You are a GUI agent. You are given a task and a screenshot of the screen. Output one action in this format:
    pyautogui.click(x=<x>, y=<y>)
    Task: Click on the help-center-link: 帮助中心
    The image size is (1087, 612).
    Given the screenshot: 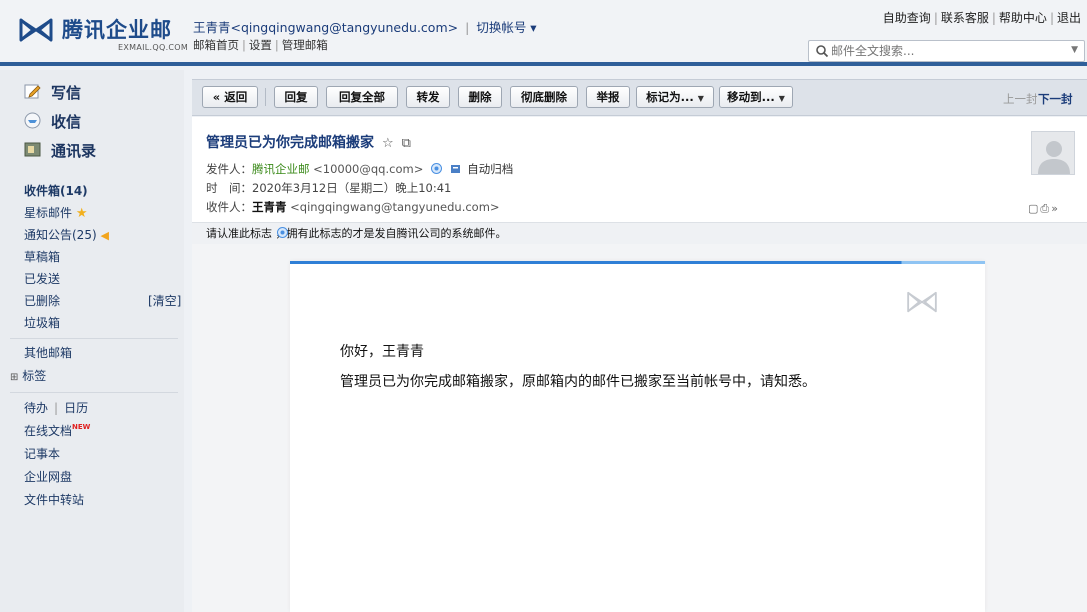 What is the action you would take?
    pyautogui.click(x=1023, y=18)
    